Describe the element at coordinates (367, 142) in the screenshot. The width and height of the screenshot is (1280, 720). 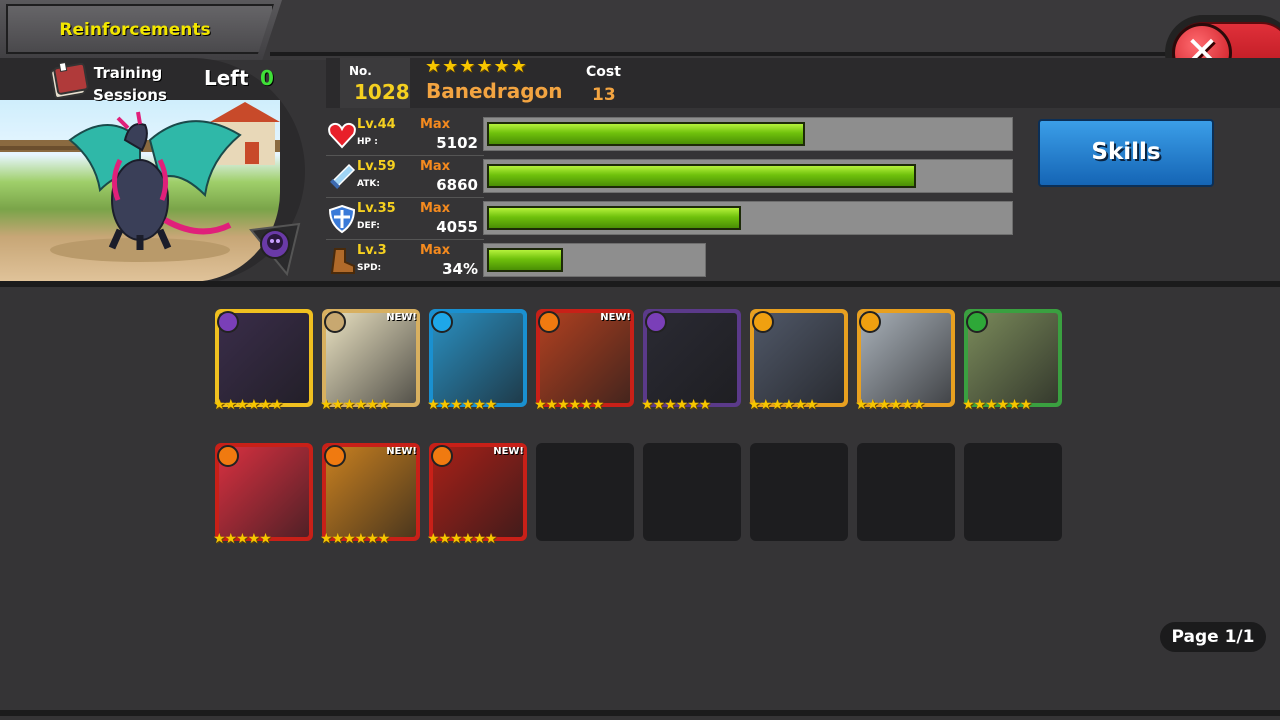
I see `stat-name: HP :` at that location.